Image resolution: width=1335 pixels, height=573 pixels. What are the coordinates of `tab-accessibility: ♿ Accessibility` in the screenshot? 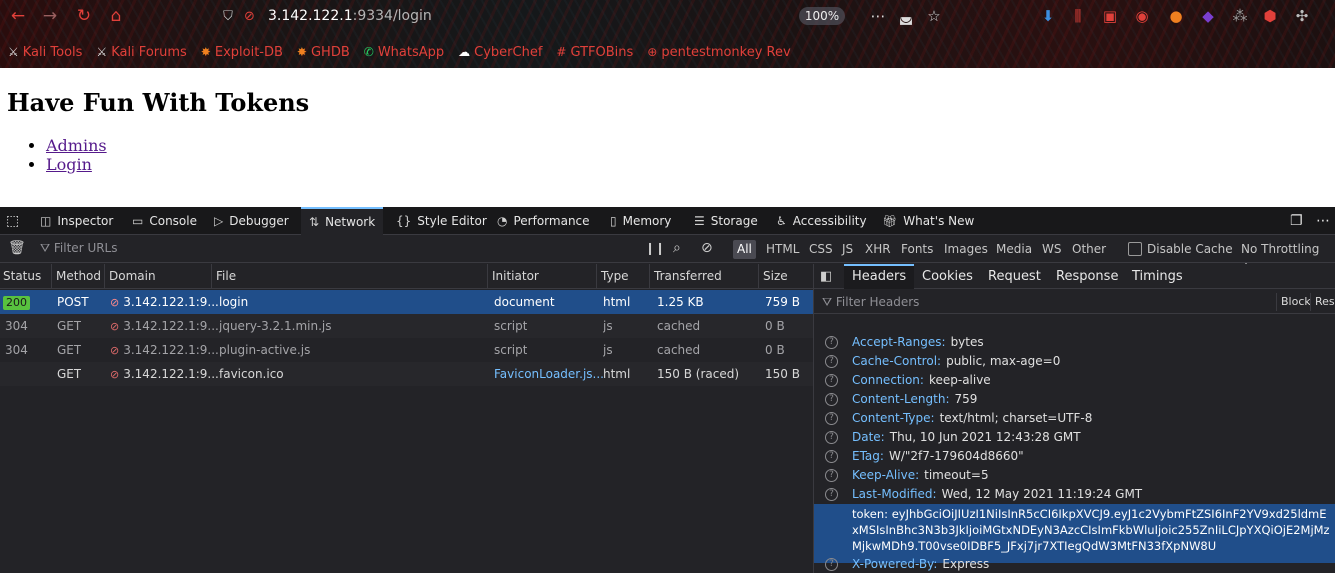 It's located at (821, 221).